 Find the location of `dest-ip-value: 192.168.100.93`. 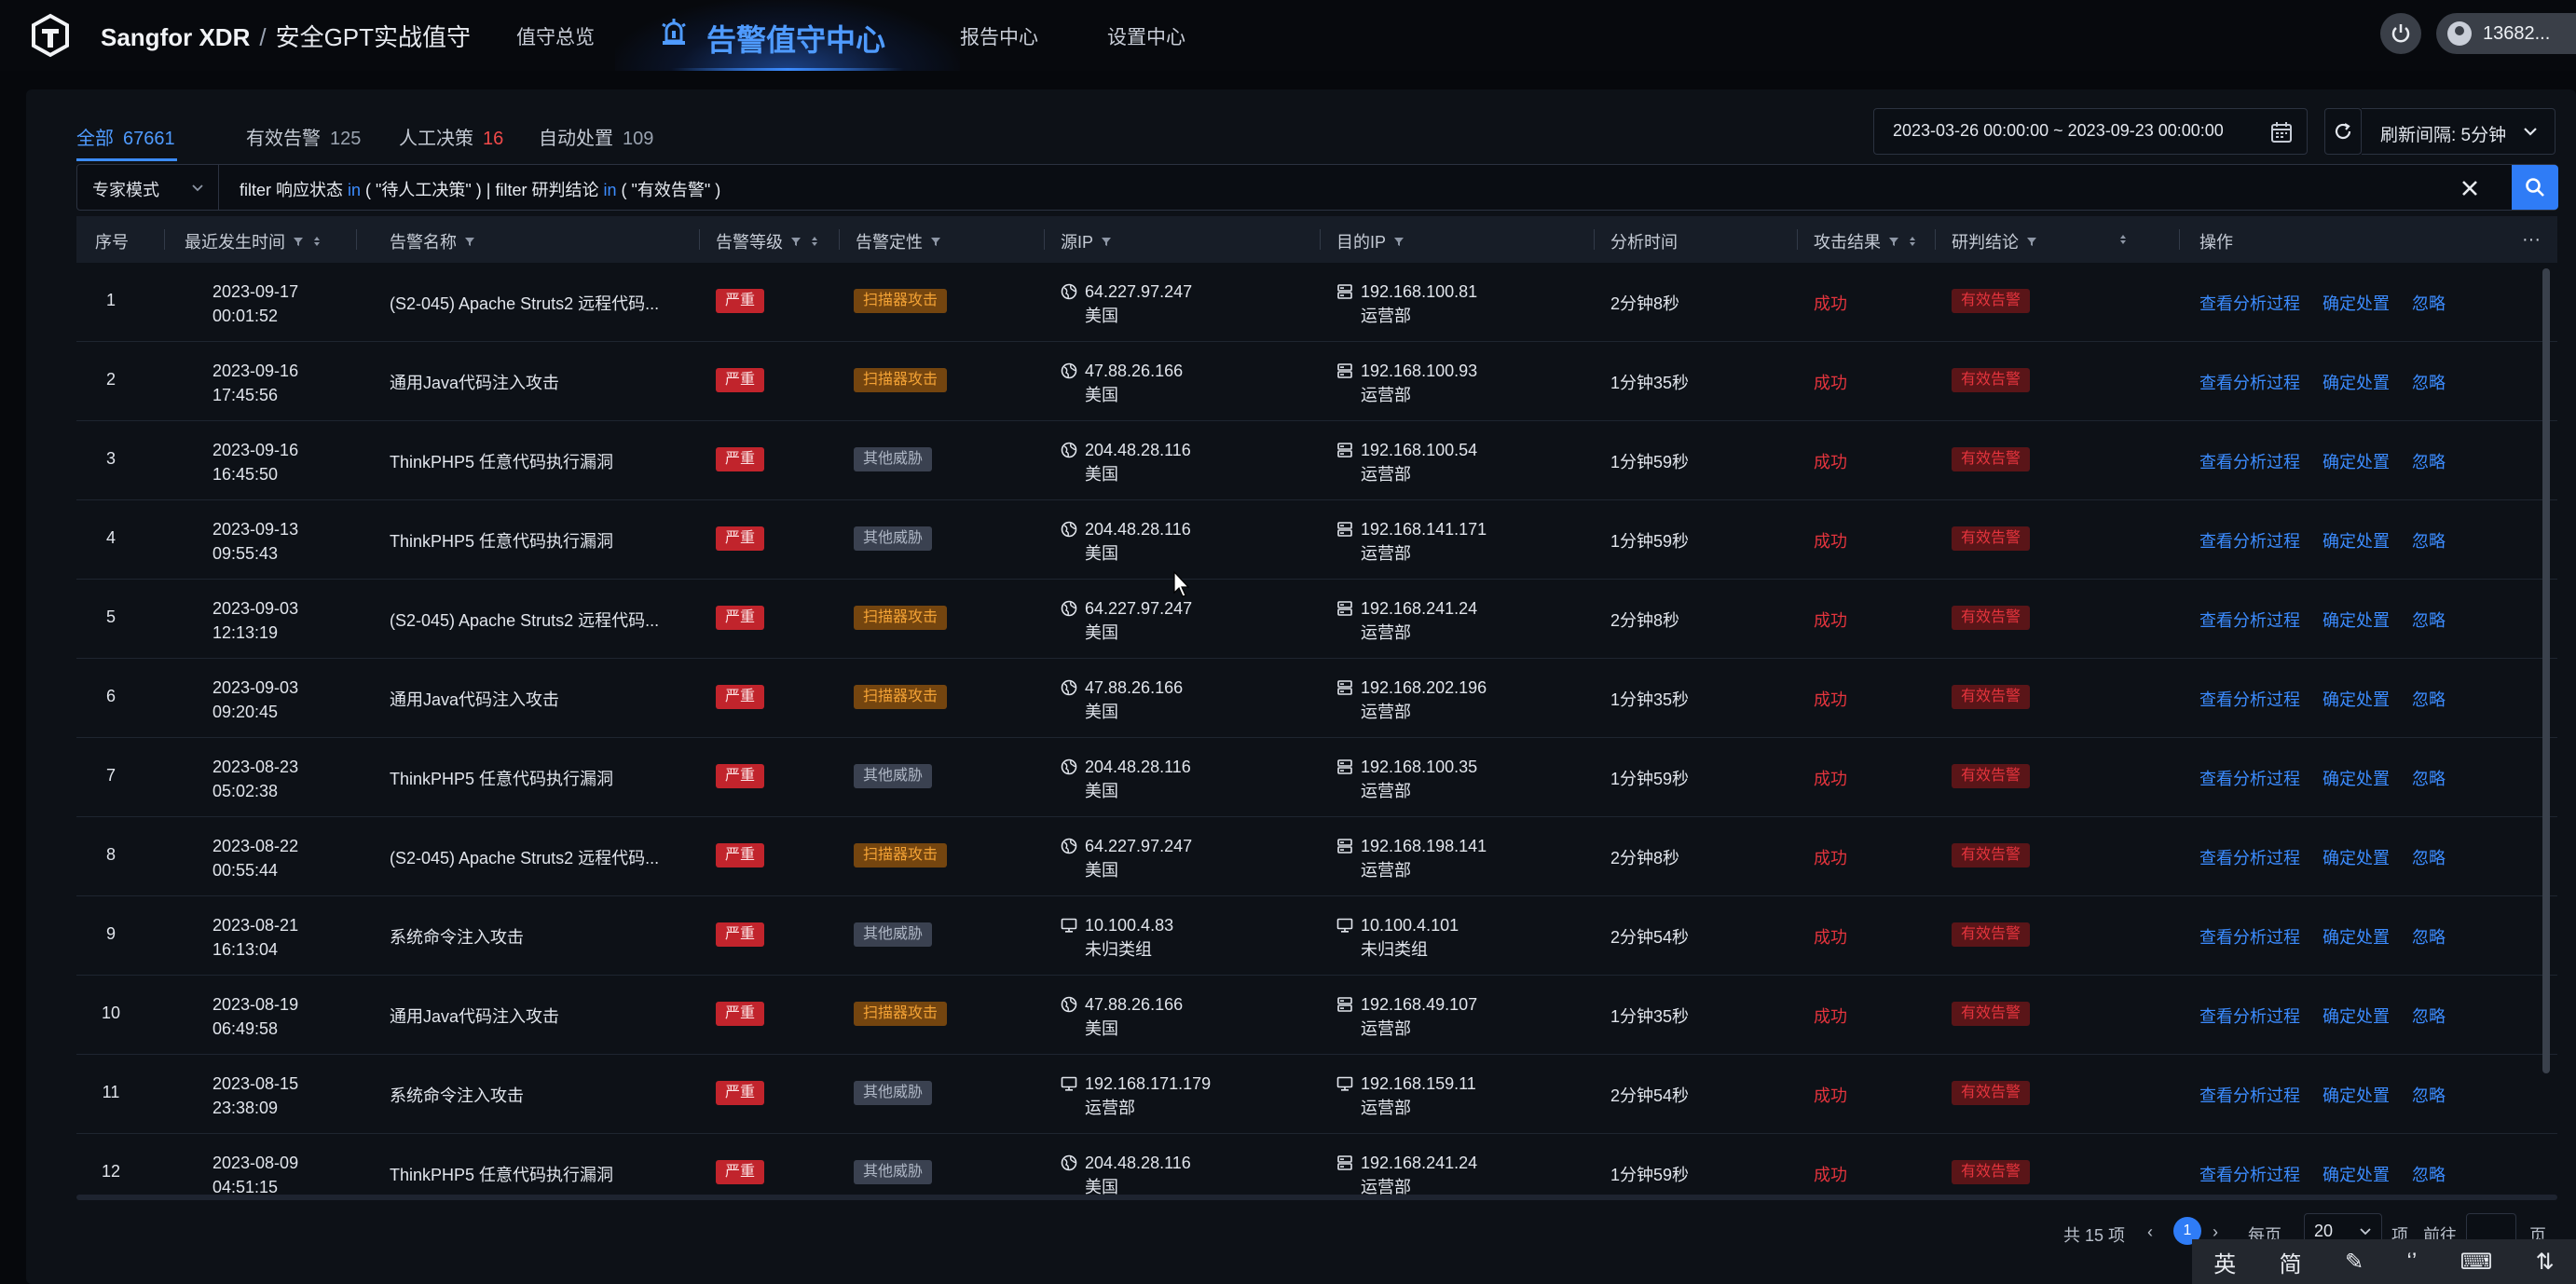

dest-ip-value: 192.168.100.93 is located at coordinates (1419, 371).